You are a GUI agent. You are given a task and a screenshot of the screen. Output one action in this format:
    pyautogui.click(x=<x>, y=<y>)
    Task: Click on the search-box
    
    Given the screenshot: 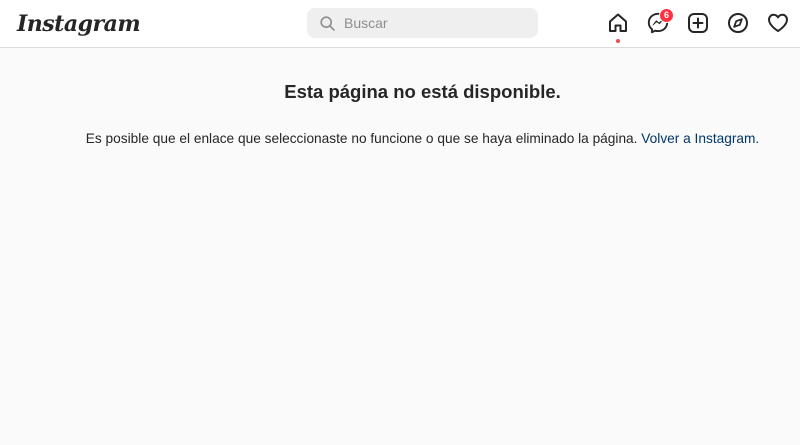 What is the action you would take?
    pyautogui.click(x=422, y=23)
    